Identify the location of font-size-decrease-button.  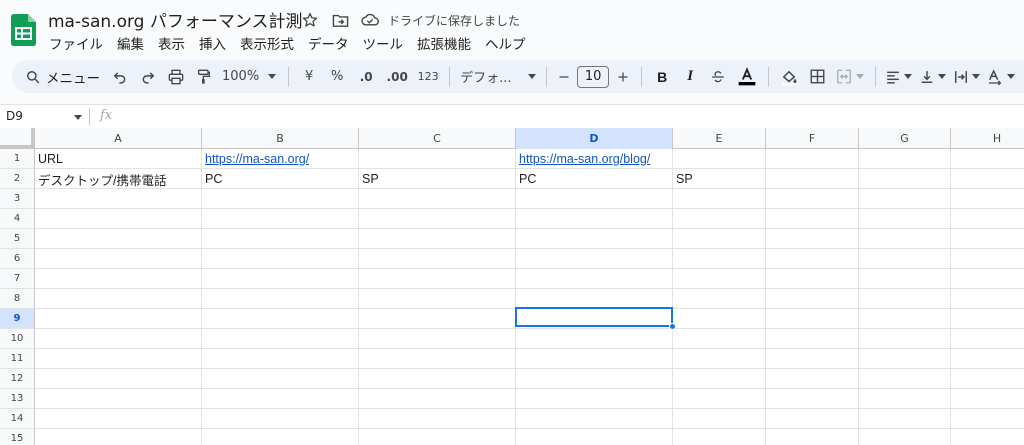
(564, 77).